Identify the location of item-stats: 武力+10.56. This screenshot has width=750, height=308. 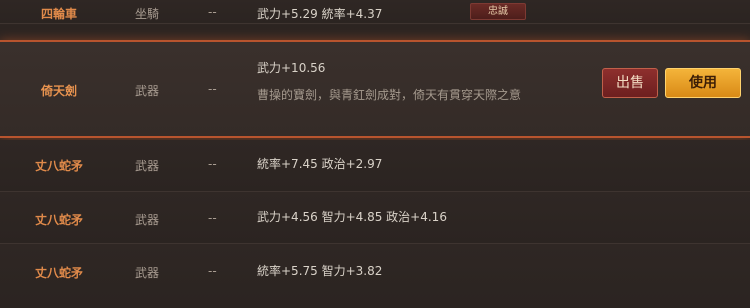
(291, 68).